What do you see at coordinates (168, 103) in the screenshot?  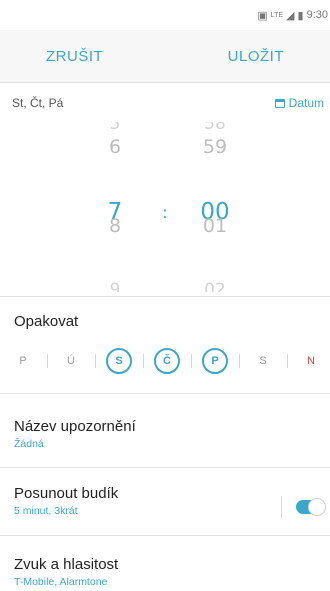 I see `date-row: St, Čt, Pá Datum` at bounding box center [168, 103].